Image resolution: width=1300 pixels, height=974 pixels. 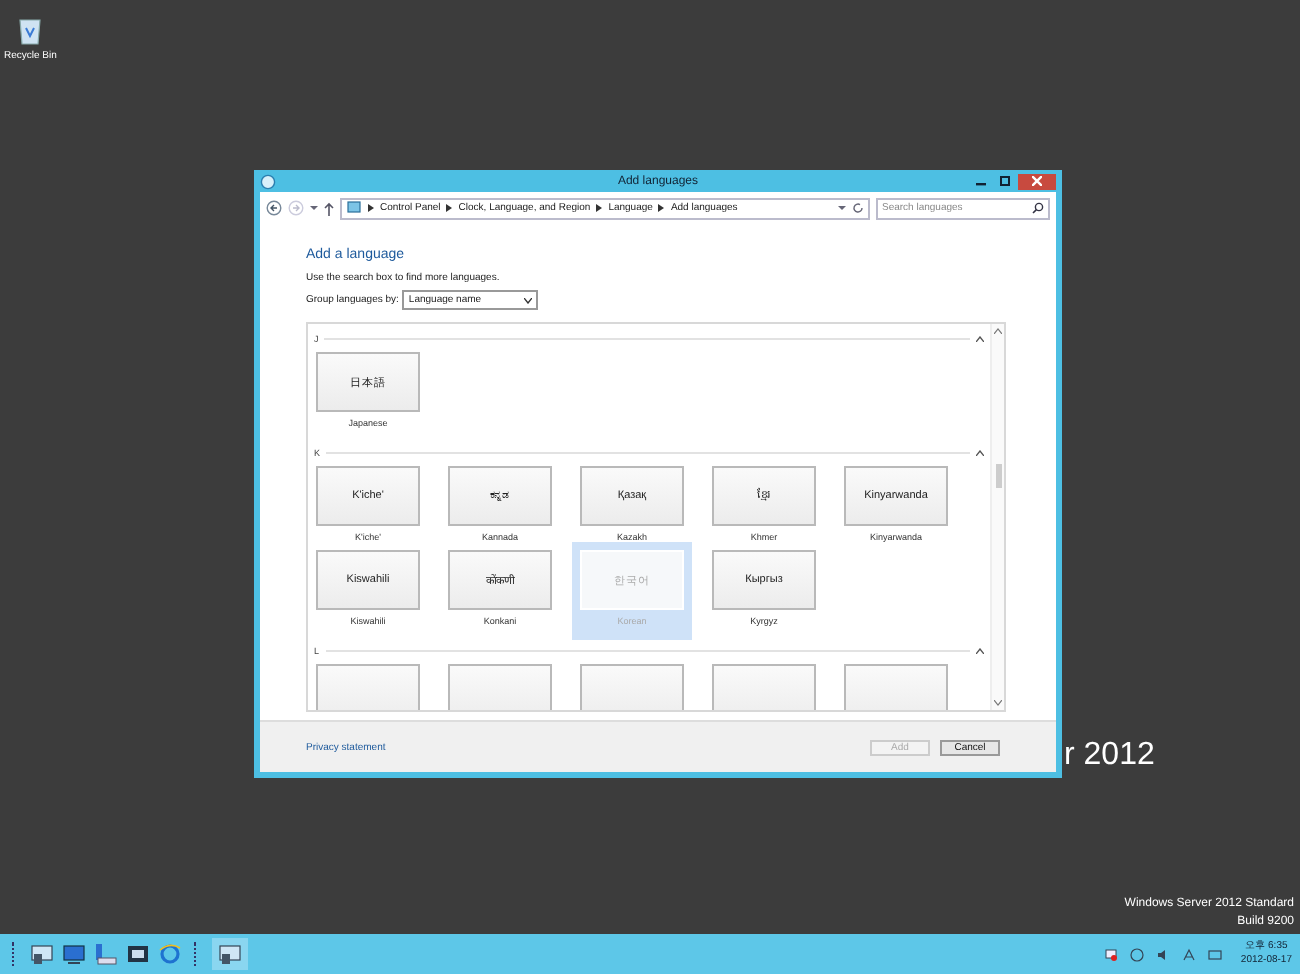 What do you see at coordinates (329, 208) in the screenshot?
I see `up-arrow-icon` at bounding box center [329, 208].